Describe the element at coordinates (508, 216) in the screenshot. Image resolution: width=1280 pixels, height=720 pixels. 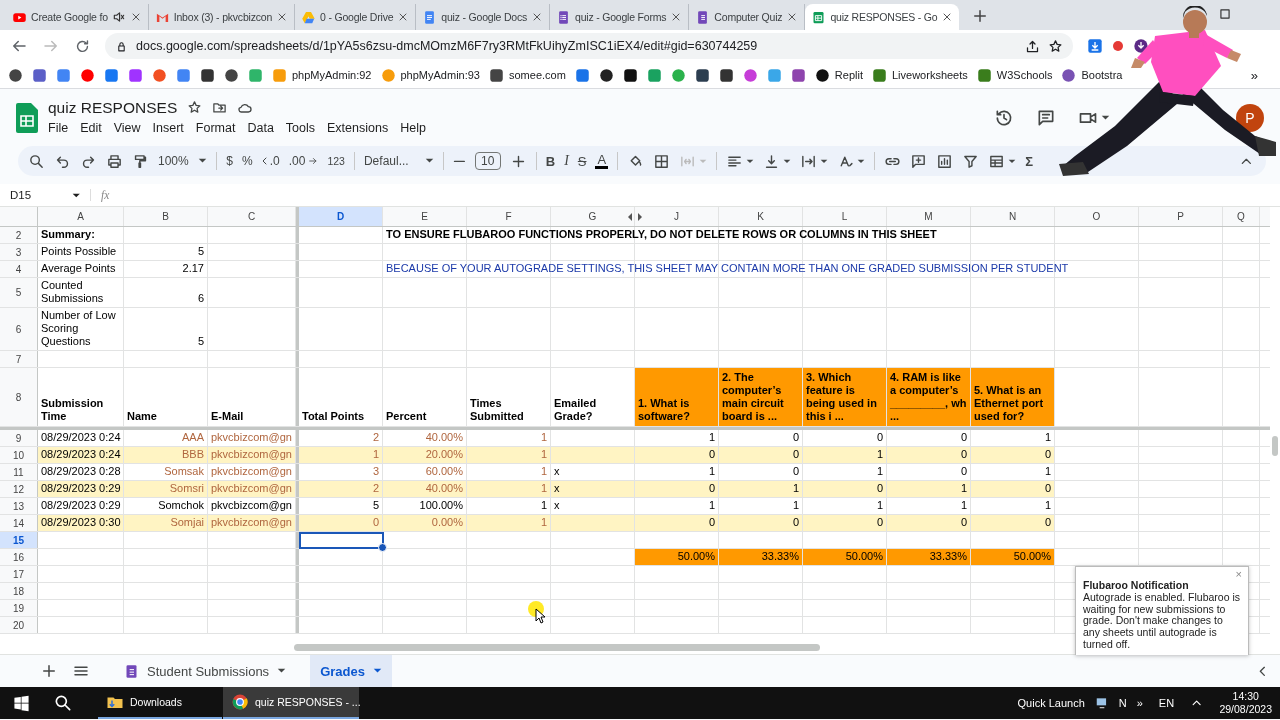
I see `column-letter: F` at that location.